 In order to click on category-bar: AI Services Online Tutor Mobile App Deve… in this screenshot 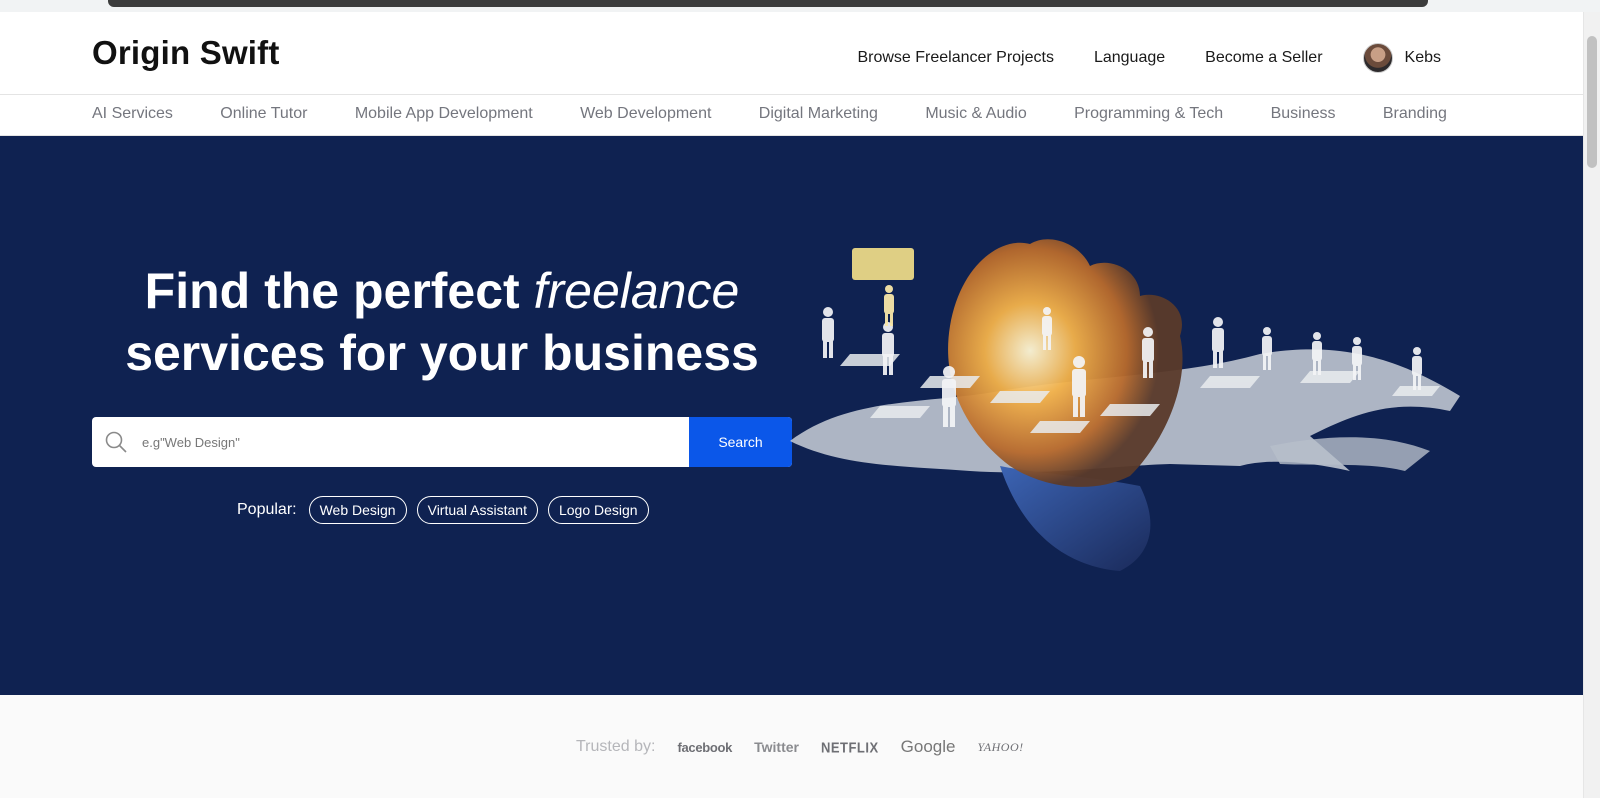, I will do `click(791, 115)`.